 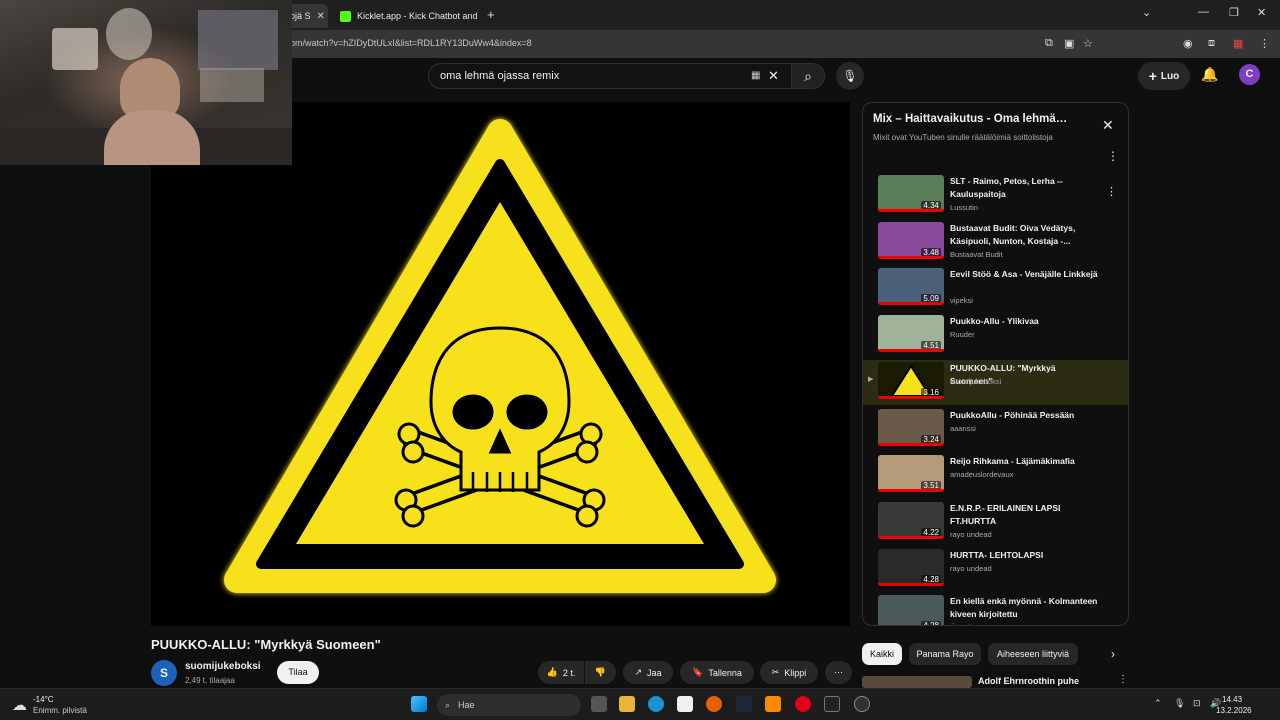 I want to click on chip-related: Aiheeseen liittyviä, so click(x=1033, y=654).